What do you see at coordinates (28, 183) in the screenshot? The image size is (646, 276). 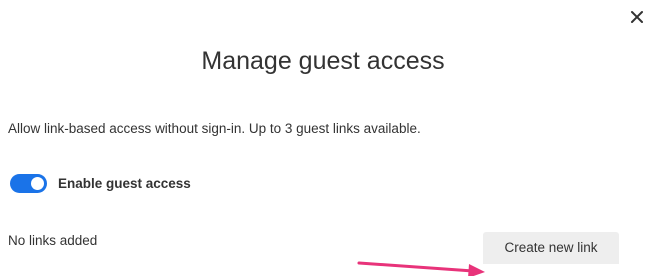 I see `guest-access-toggle` at bounding box center [28, 183].